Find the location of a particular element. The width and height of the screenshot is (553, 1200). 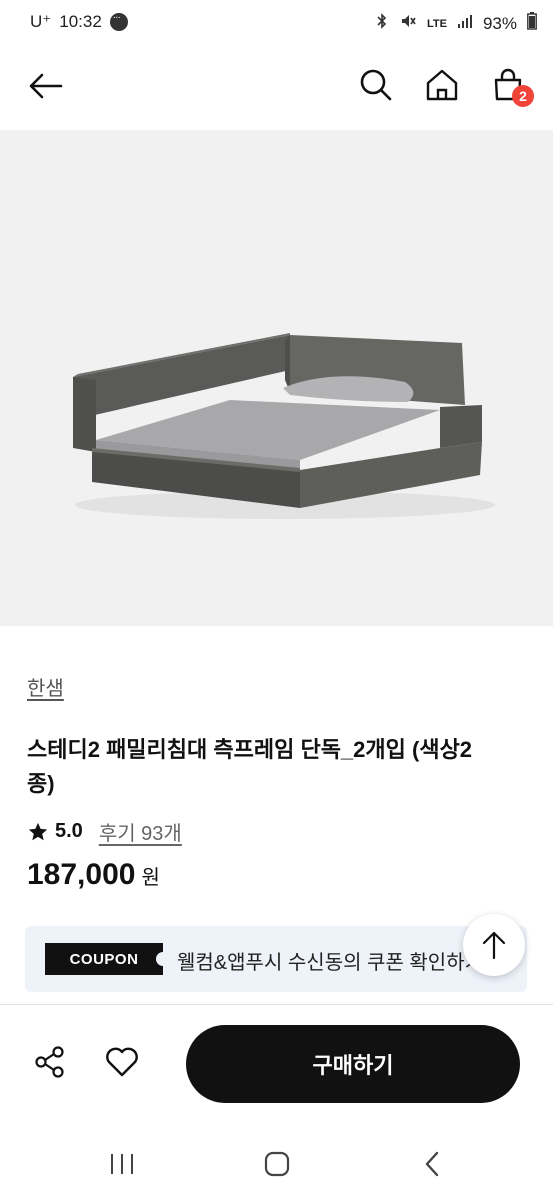

buy-button: 구매하기 is located at coordinates (353, 1064).